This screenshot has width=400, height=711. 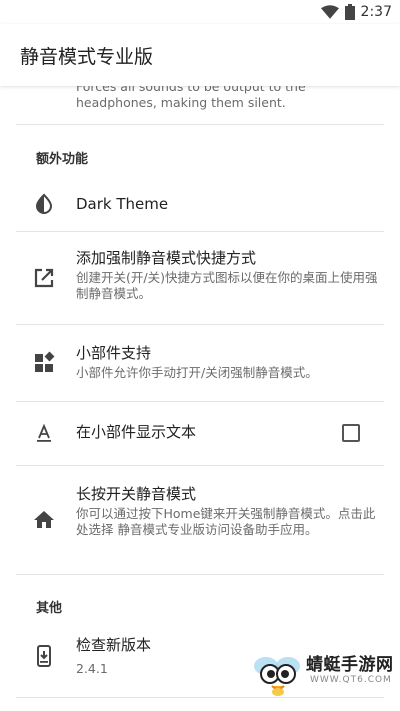 I want to click on widgets-icon, so click(x=45, y=361).